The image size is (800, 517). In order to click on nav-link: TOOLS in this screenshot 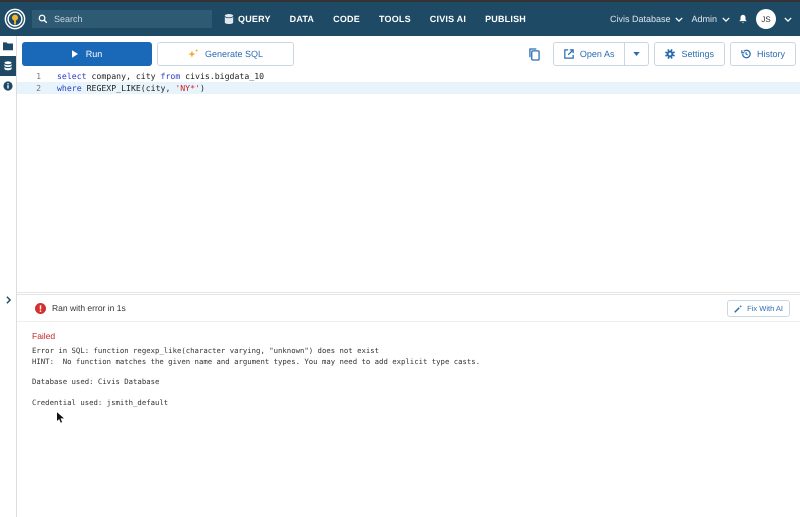, I will do `click(394, 19)`.